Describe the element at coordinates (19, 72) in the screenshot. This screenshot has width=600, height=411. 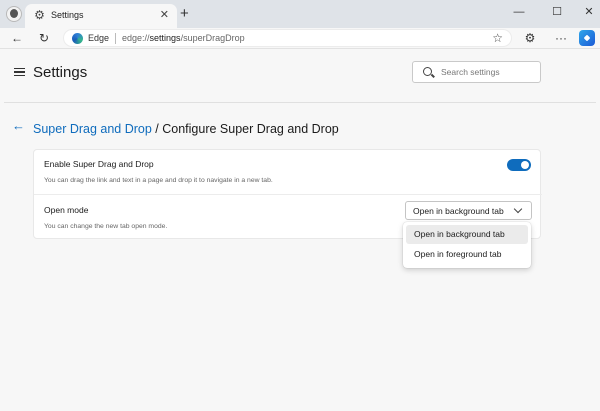
I see `hamburger-menu-icon` at that location.